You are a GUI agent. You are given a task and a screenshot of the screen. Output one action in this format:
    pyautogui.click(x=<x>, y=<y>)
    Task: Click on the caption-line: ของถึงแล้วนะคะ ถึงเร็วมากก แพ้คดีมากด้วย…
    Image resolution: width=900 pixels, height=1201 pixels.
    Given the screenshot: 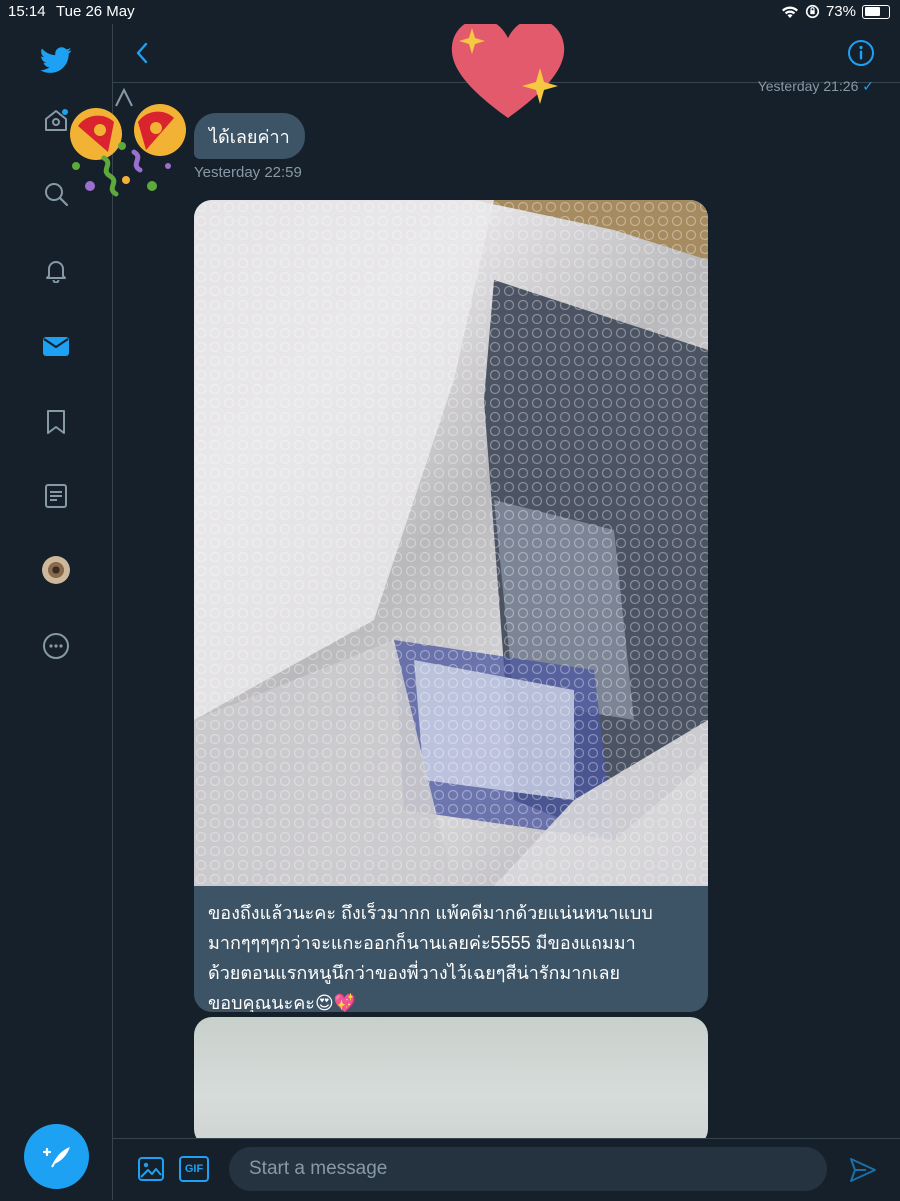 What is the action you would take?
    pyautogui.click(x=430, y=913)
    